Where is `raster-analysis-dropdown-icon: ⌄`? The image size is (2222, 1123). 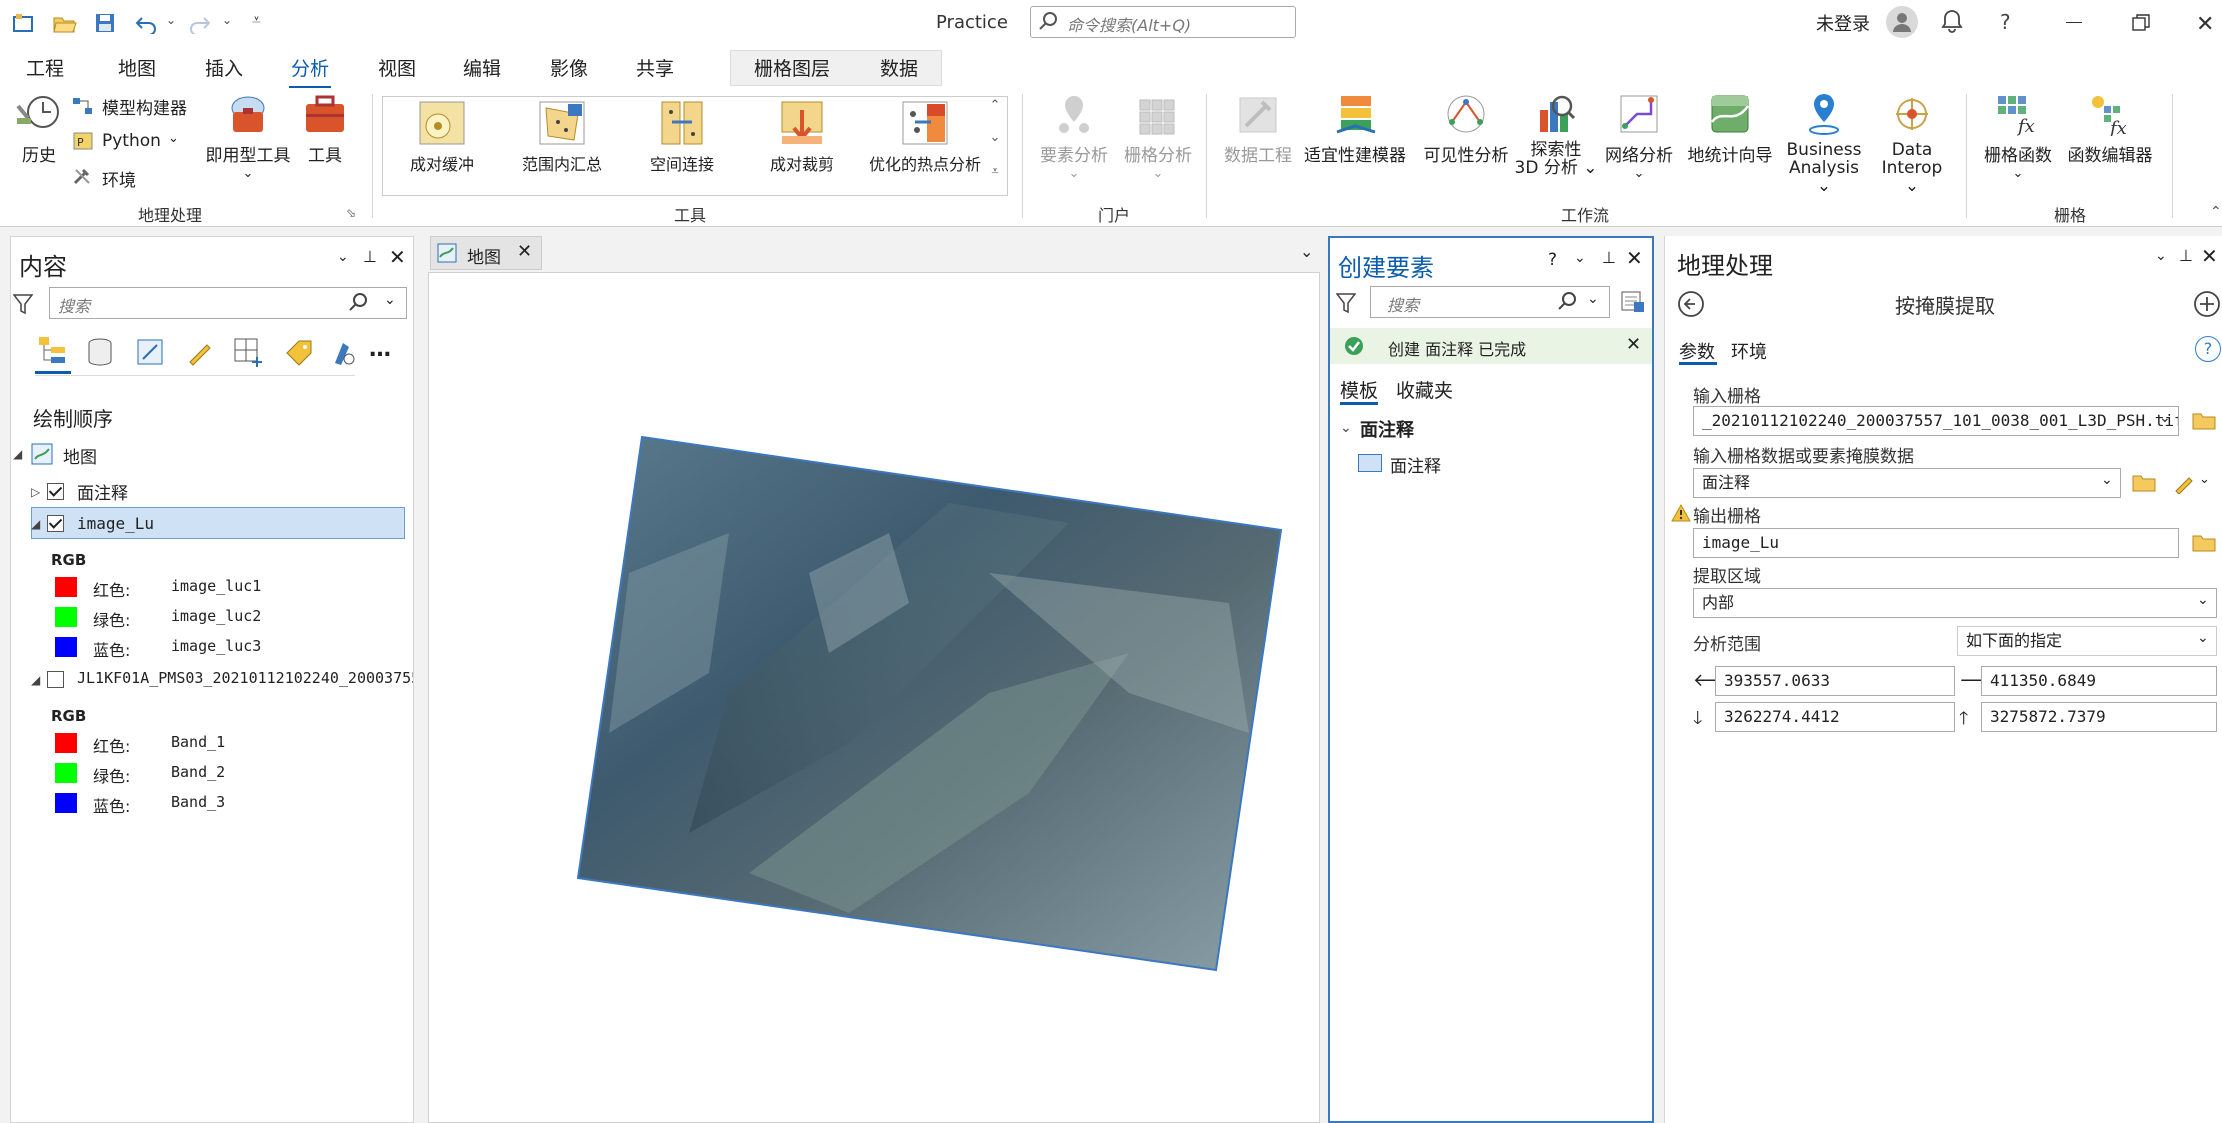
raster-analysis-dropdown-icon: ⌄ is located at coordinates (1158, 173).